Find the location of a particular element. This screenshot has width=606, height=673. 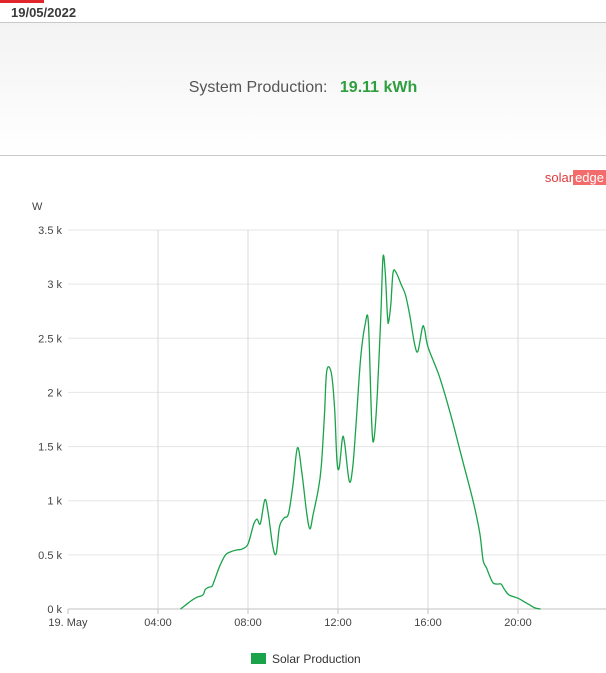

logo-solar: solar is located at coordinates (559, 177).